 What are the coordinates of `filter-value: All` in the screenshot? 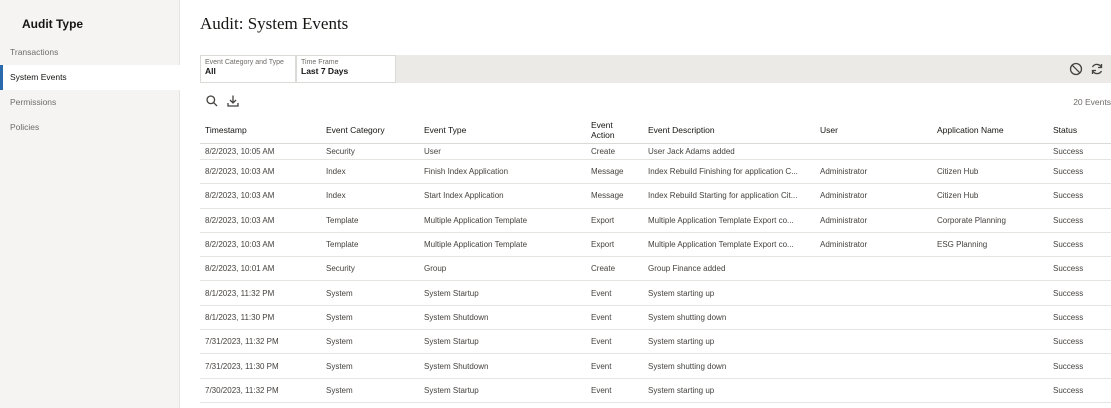 It's located at (210, 71).